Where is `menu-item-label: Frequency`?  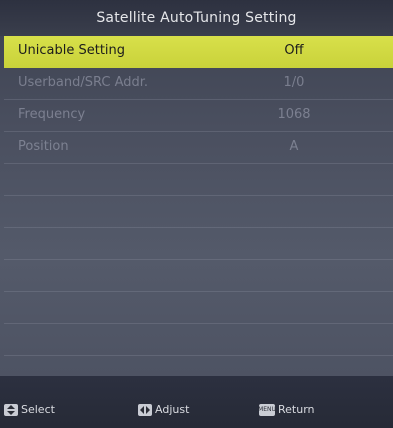 menu-item-label: Frequency is located at coordinates (52, 114).